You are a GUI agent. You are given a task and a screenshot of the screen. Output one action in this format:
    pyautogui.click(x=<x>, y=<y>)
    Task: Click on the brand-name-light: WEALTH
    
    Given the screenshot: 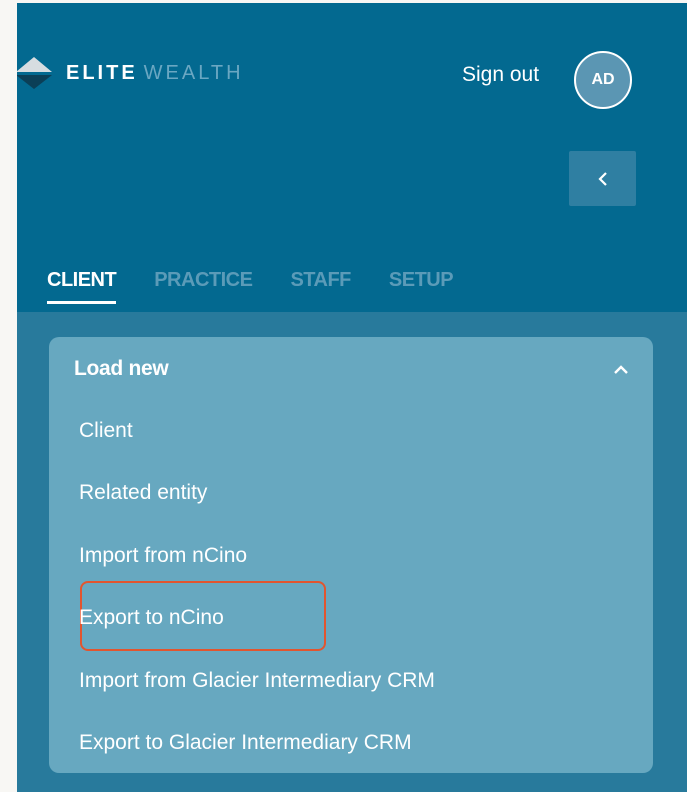 What is the action you would take?
    pyautogui.click(x=193, y=72)
    